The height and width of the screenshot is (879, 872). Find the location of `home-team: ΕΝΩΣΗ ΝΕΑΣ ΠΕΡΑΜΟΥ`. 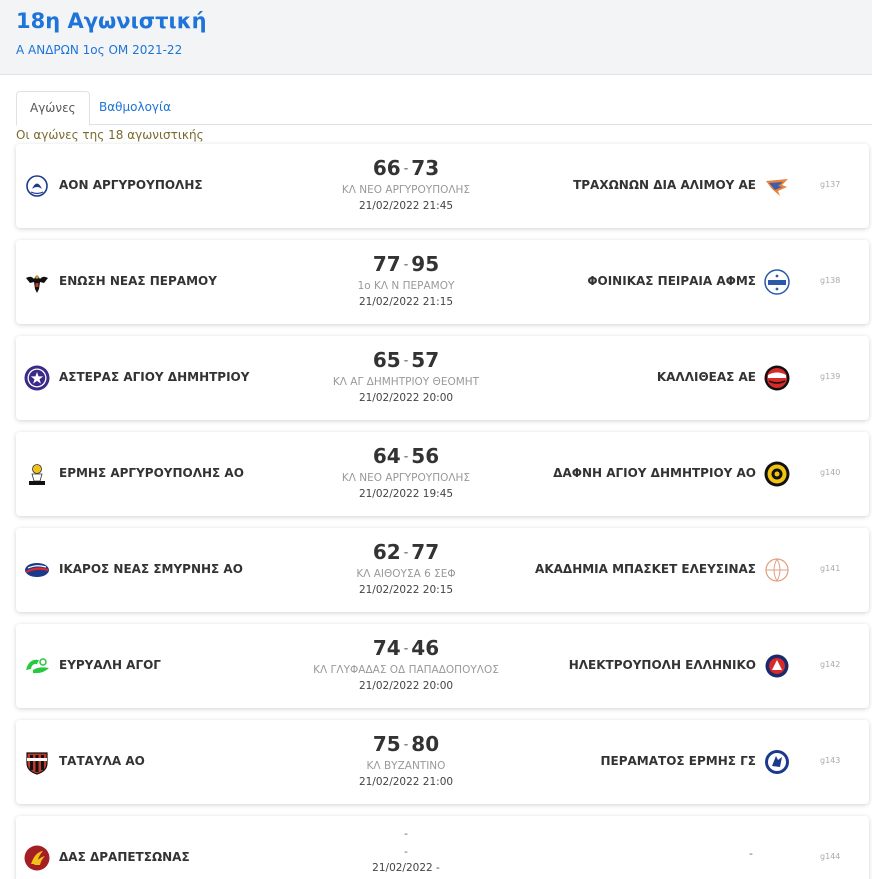

home-team: ΕΝΩΣΗ ΝΕΑΣ ΠΕΡΑΜΟΥ is located at coordinates (138, 281).